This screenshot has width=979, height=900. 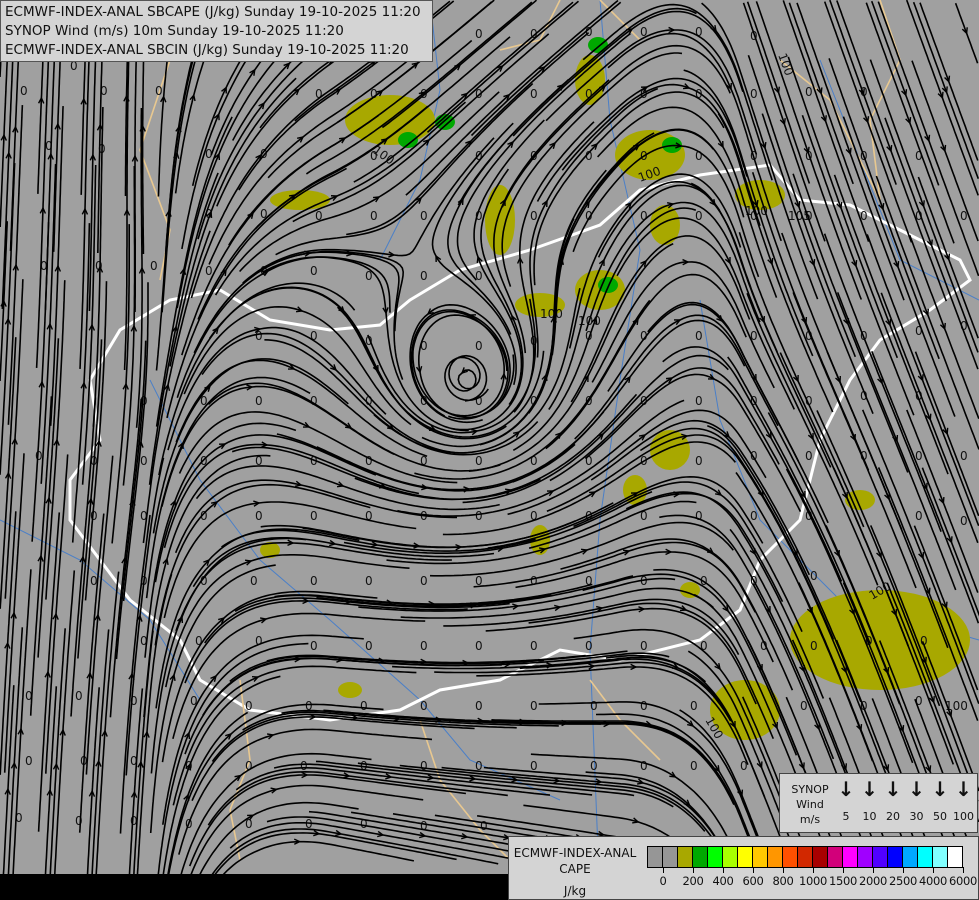 I want to click on cape-color-bar, so click(x=805, y=857).